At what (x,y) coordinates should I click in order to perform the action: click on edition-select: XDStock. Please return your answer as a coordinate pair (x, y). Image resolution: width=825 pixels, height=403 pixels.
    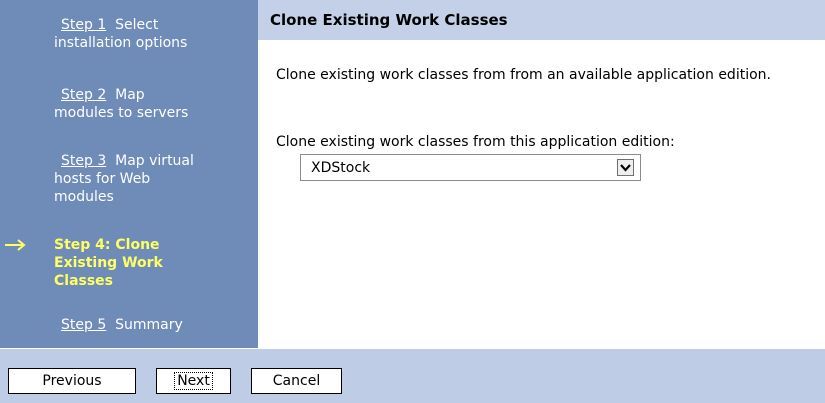
    Looking at the image, I should click on (470, 167).